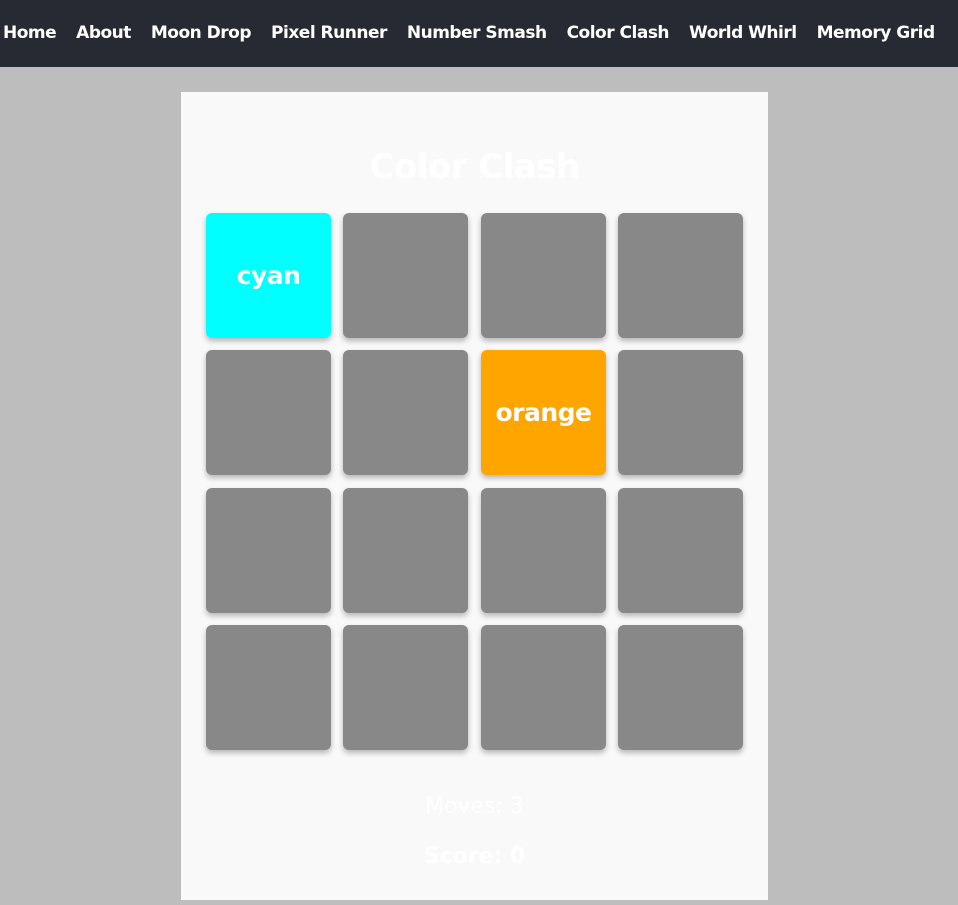 Image resolution: width=958 pixels, height=905 pixels. I want to click on nav-link-world-whirl: World Whirl, so click(743, 33).